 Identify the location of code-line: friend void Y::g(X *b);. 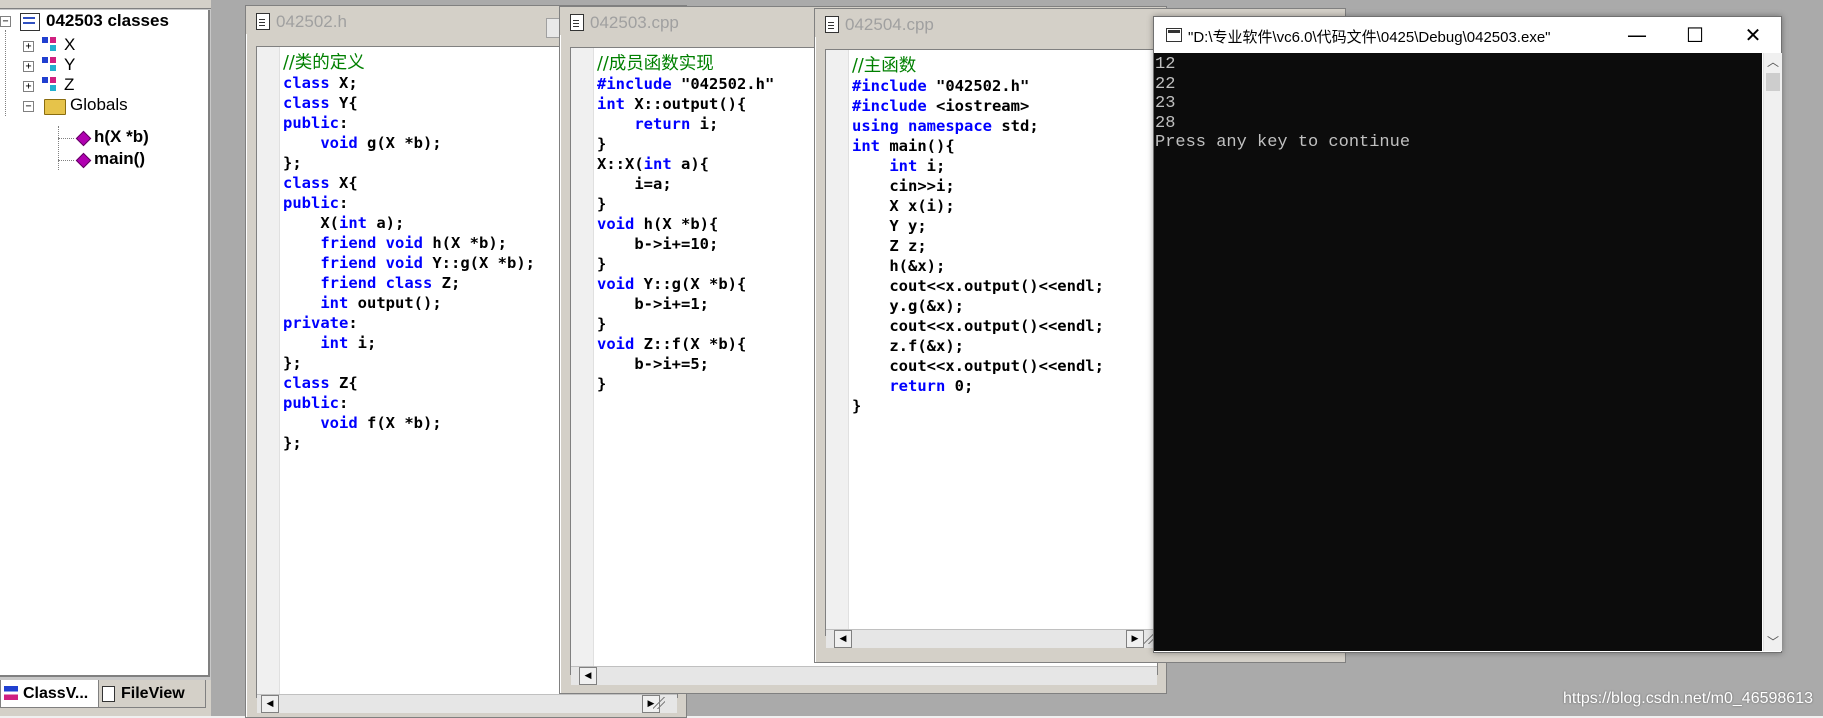
(409, 263).